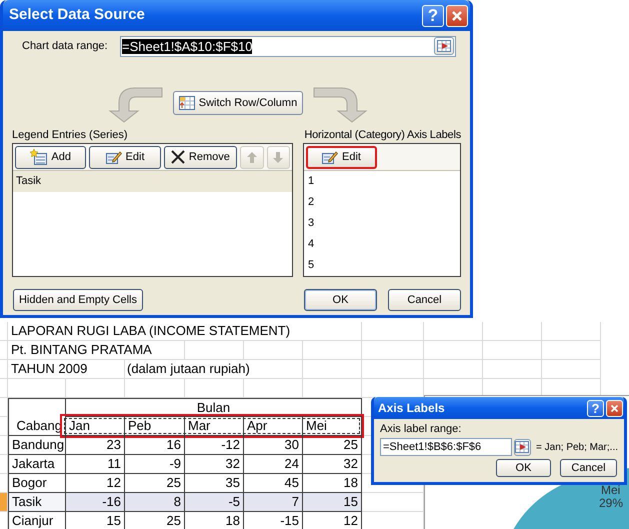 Image resolution: width=629 pixels, height=529 pixels. Describe the element at coordinates (214, 426) in the screenshot. I see `table-cell: Mar` at that location.